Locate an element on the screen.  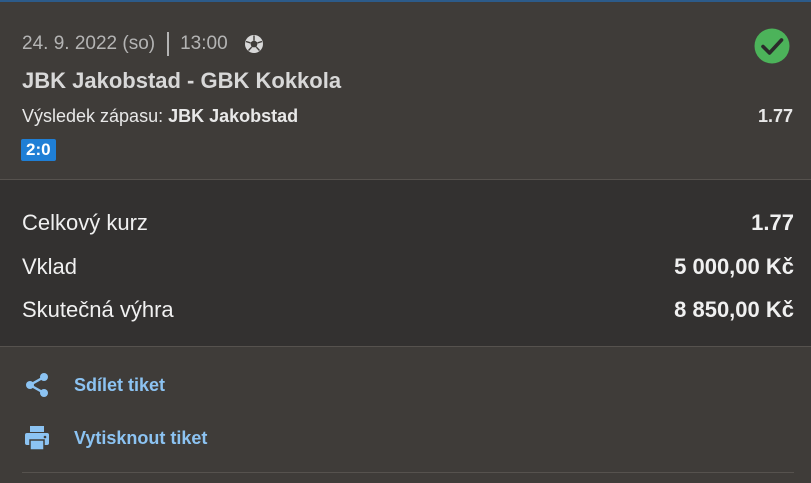
actual-win-label: Skutečná výhra is located at coordinates (98, 309).